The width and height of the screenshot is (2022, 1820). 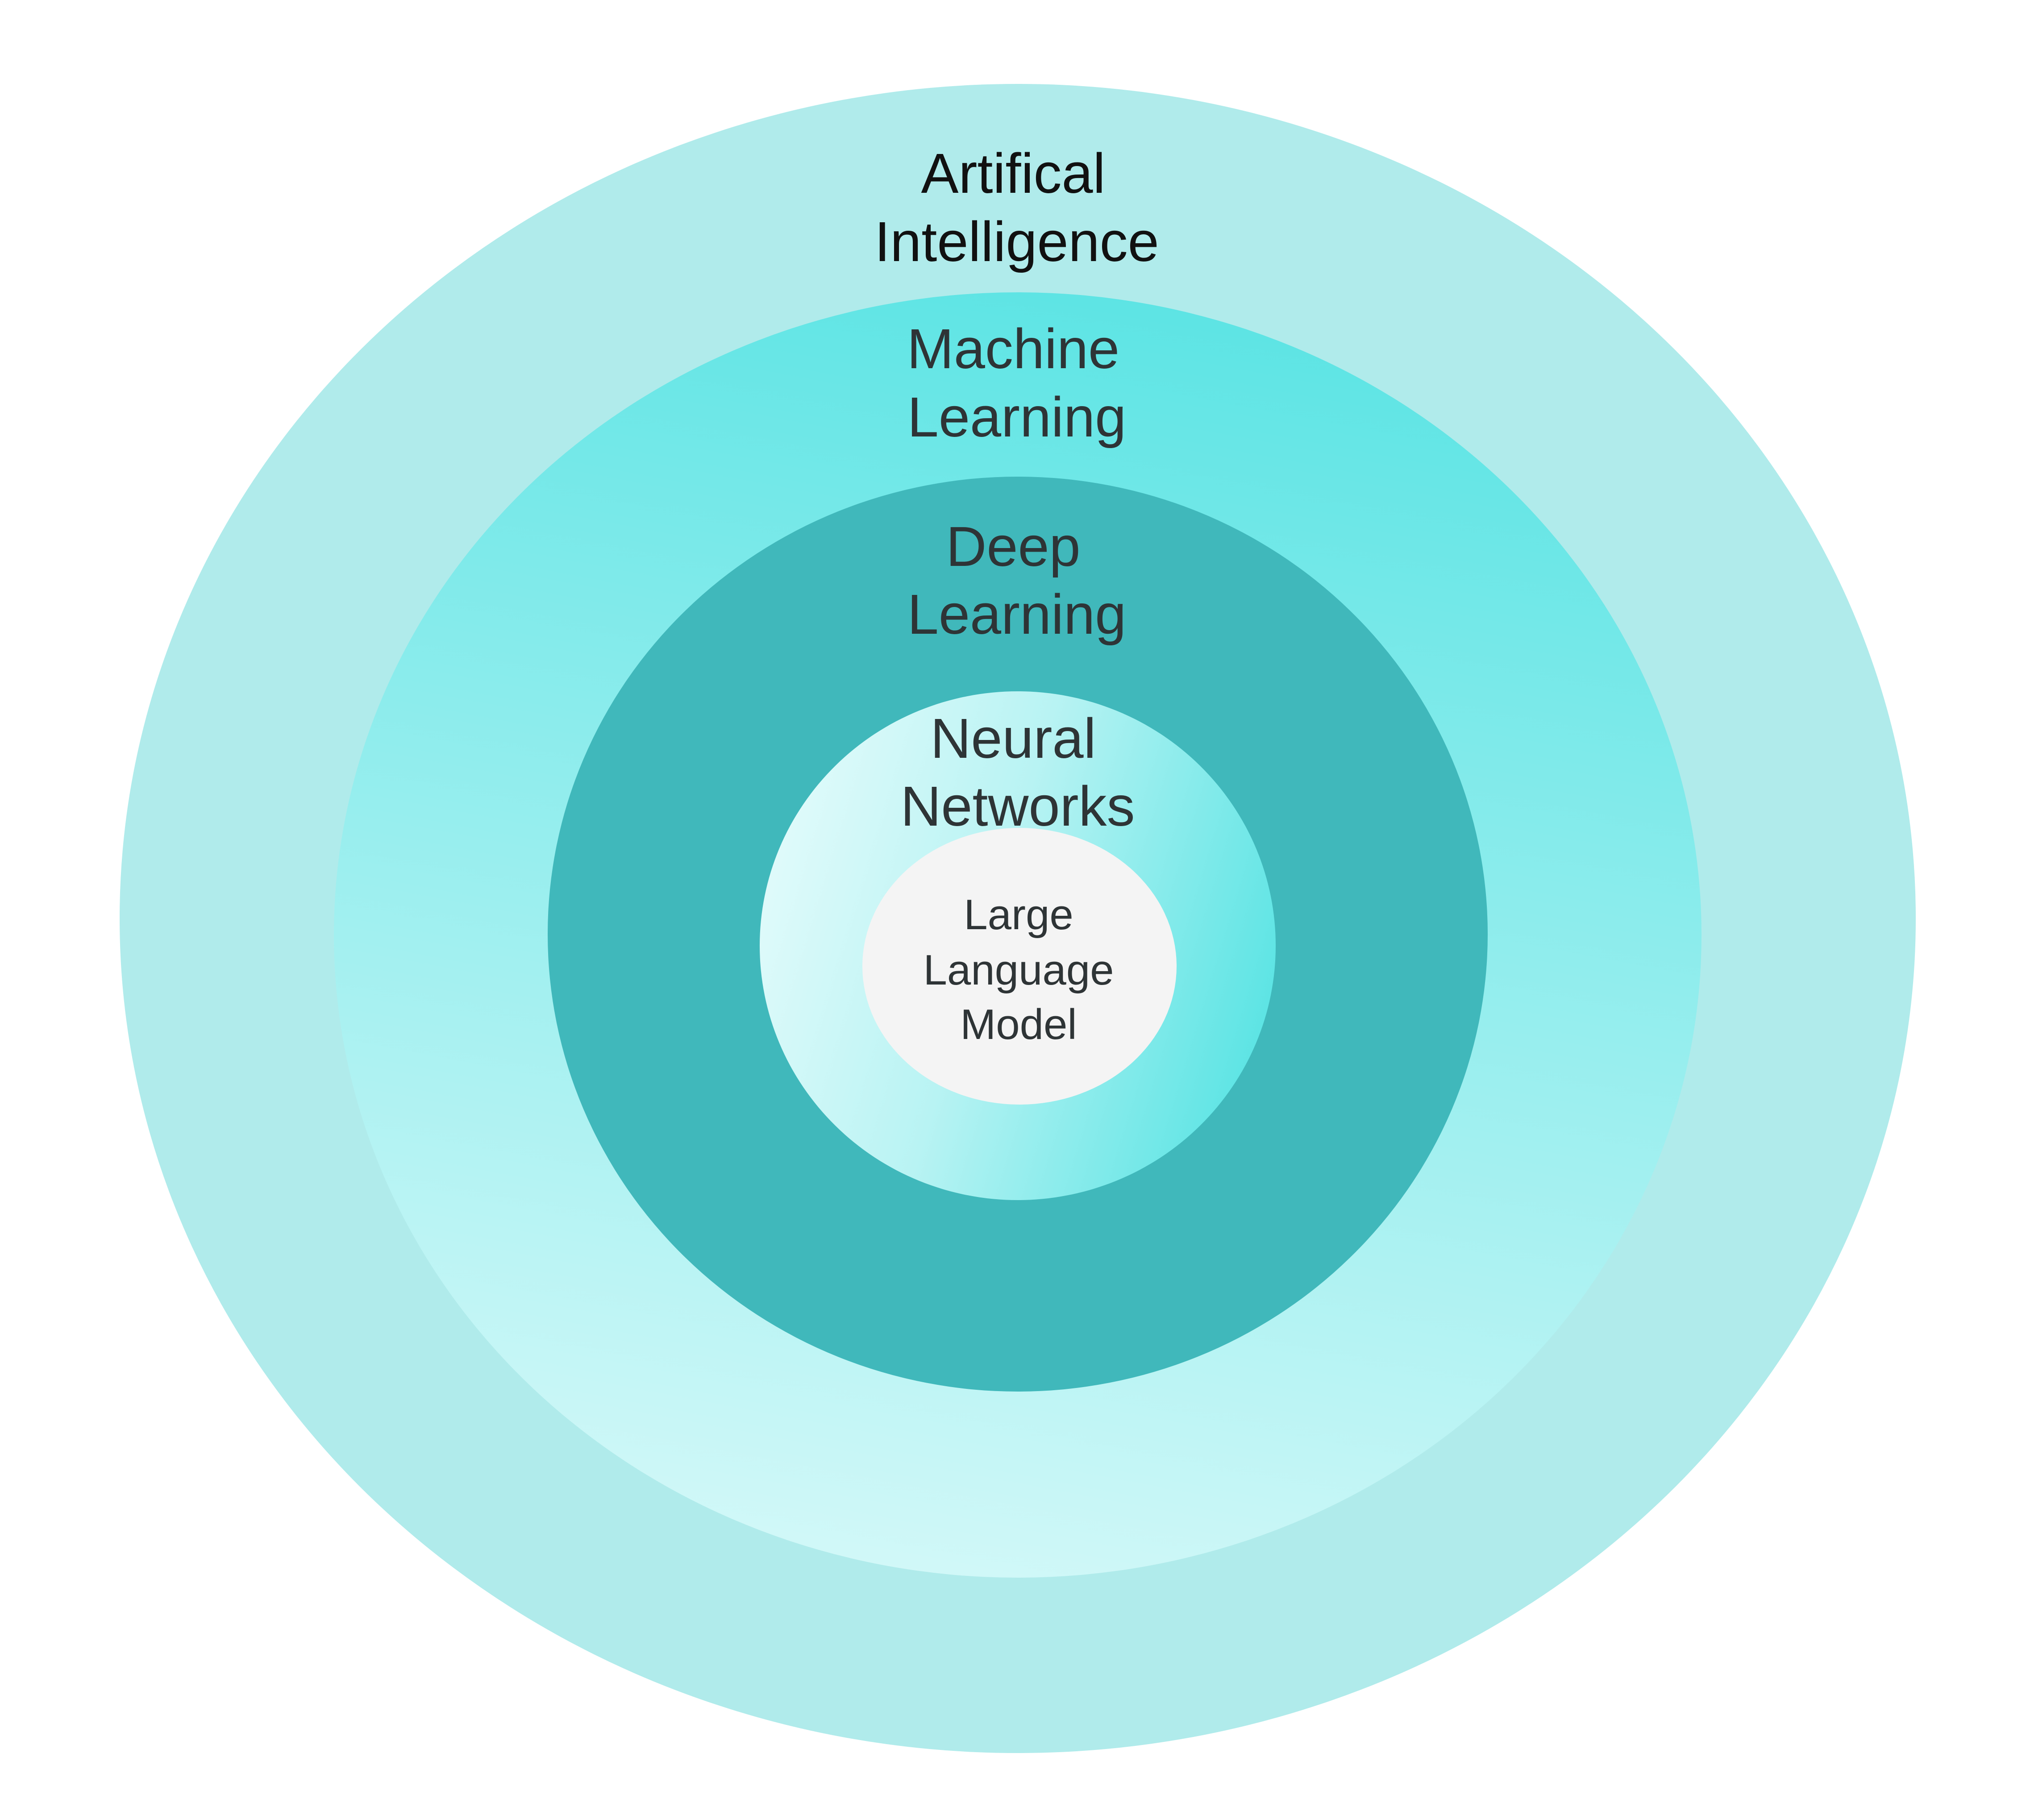 What do you see at coordinates (1016, 615) in the screenshot?
I see `dl-label-line2: Learning` at bounding box center [1016, 615].